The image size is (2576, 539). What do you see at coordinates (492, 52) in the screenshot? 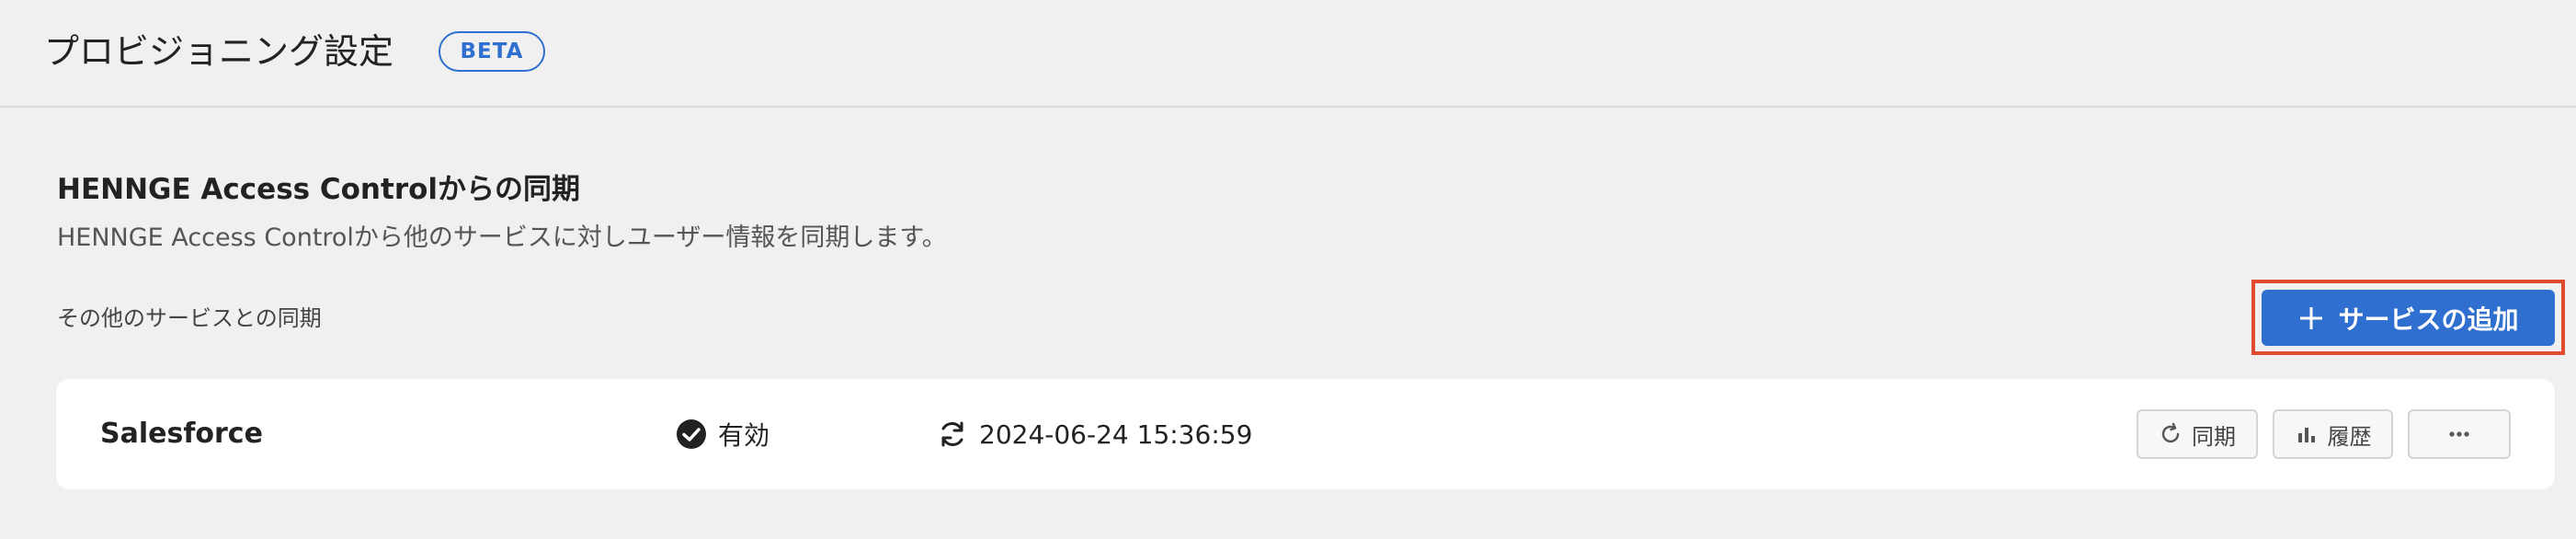
I see `beta-badge: BETA` at bounding box center [492, 52].